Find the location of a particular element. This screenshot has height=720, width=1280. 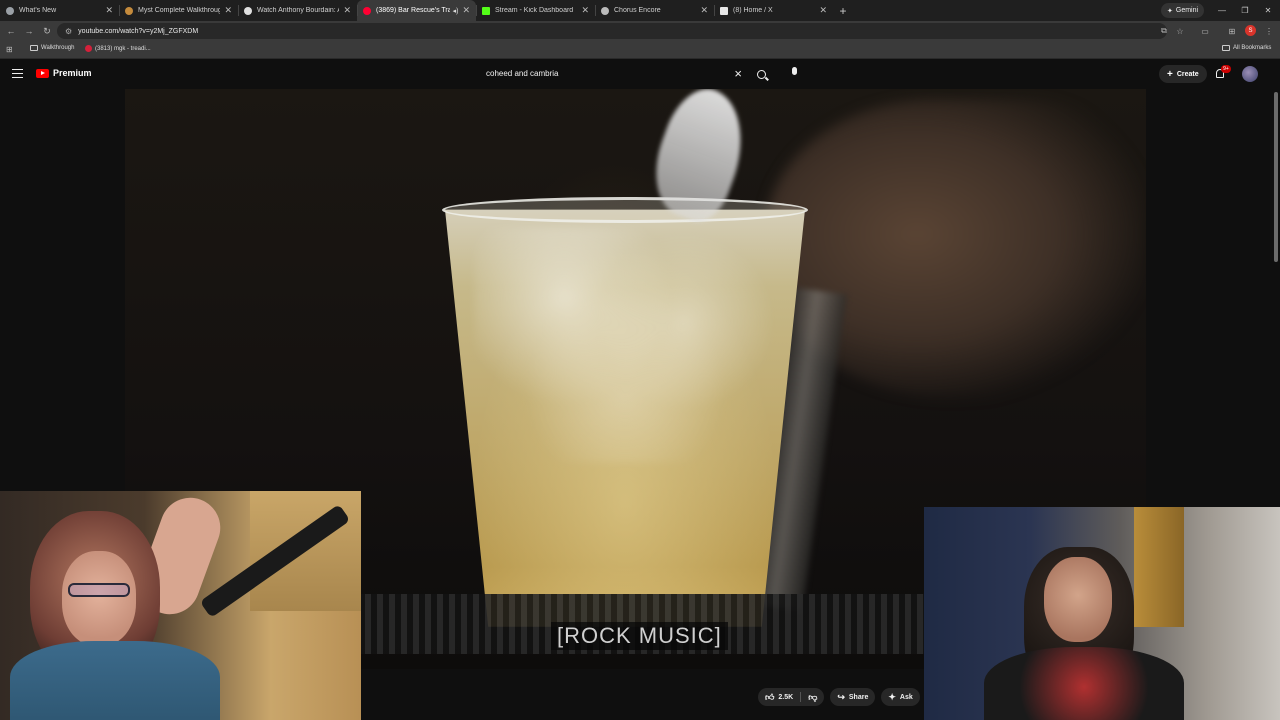

video-actions: 👍︎ 2.5K 👎︎ ↪ Share ✦ Ask is located at coordinates (839, 697).